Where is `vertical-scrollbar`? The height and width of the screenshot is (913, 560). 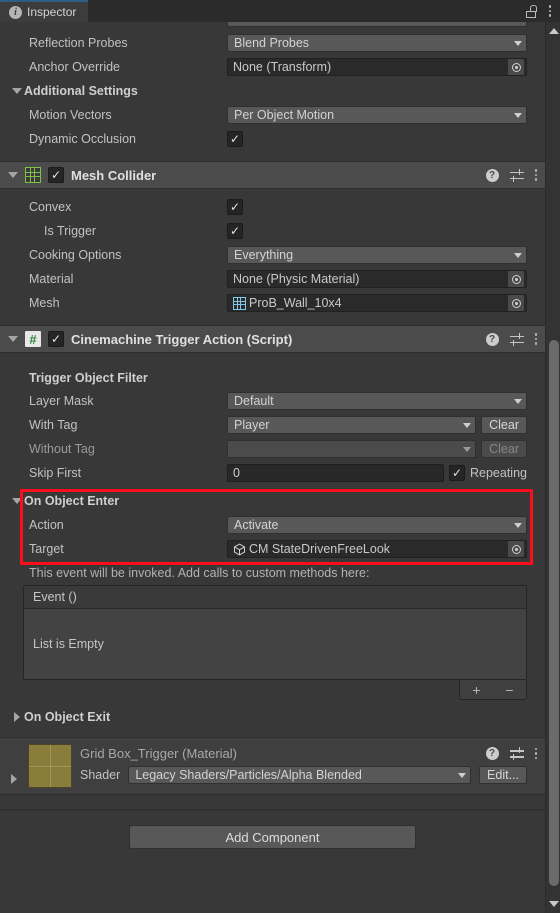
vertical-scrollbar is located at coordinates (552, 467).